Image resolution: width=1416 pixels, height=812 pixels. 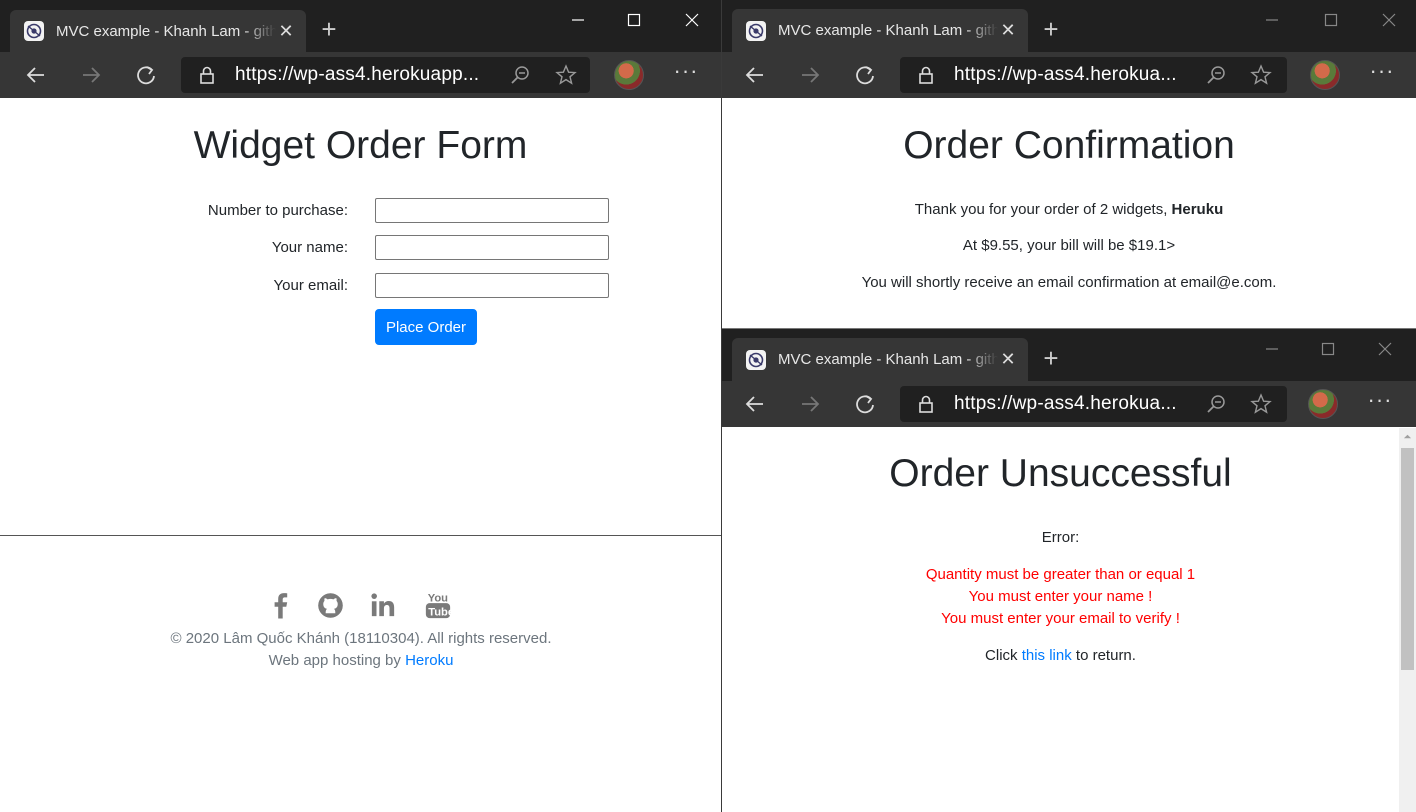 I want to click on hosting-prefix: Web app hosting by, so click(x=337, y=660).